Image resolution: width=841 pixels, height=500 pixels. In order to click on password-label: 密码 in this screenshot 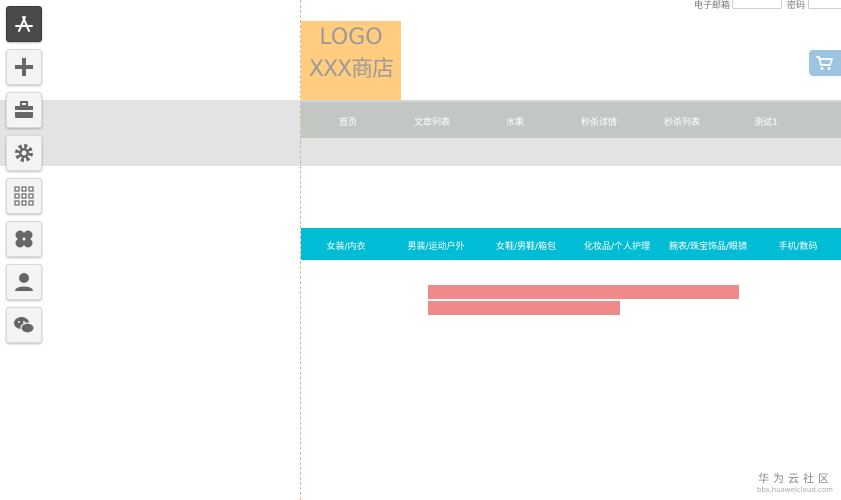, I will do `click(796, 6)`.